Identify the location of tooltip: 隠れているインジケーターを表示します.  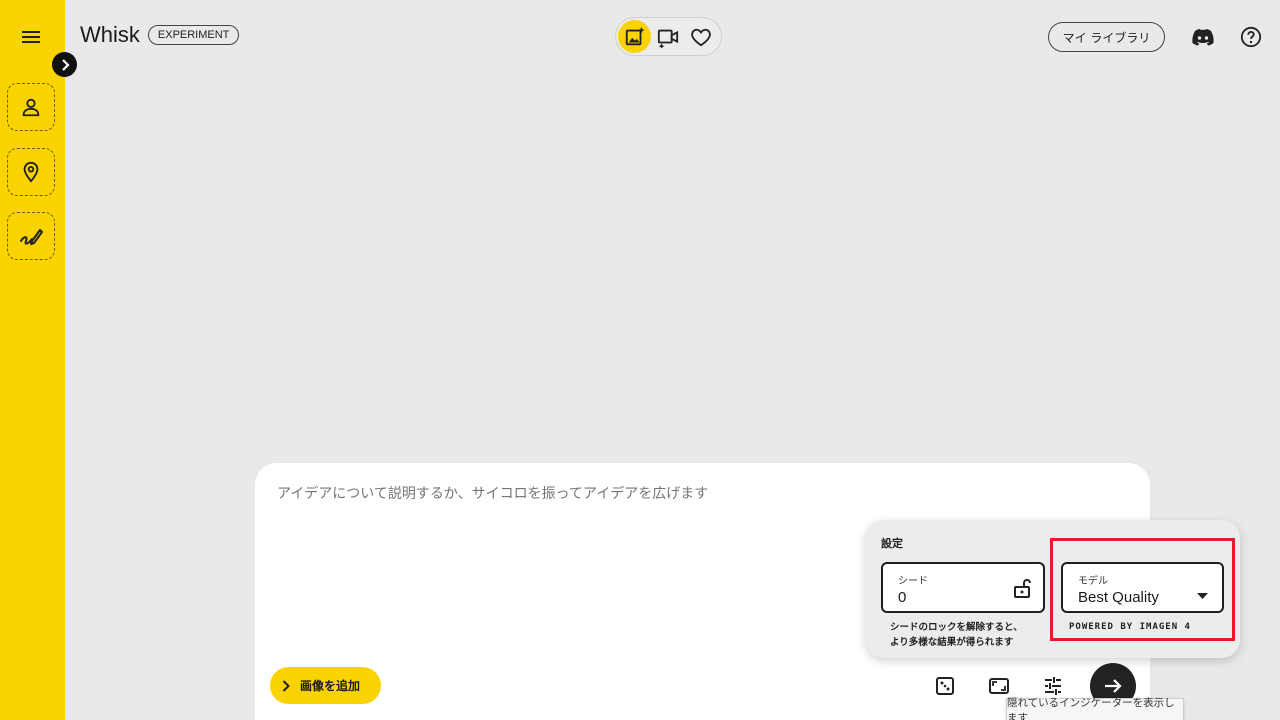
(1095, 708).